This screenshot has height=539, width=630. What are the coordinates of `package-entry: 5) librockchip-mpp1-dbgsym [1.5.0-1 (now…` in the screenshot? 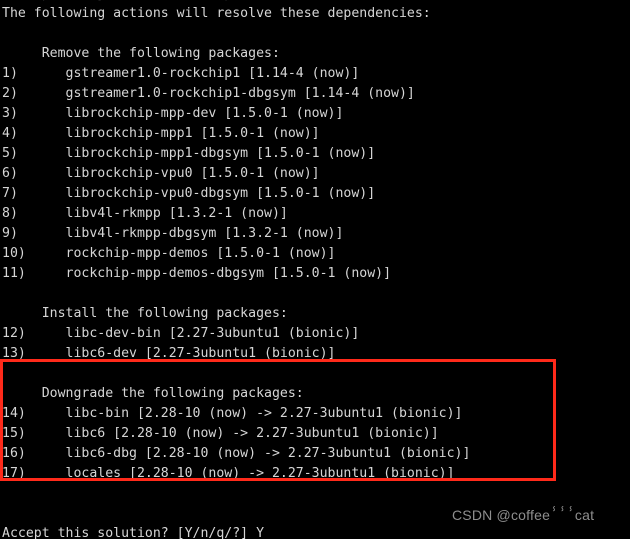 It's located at (189, 153).